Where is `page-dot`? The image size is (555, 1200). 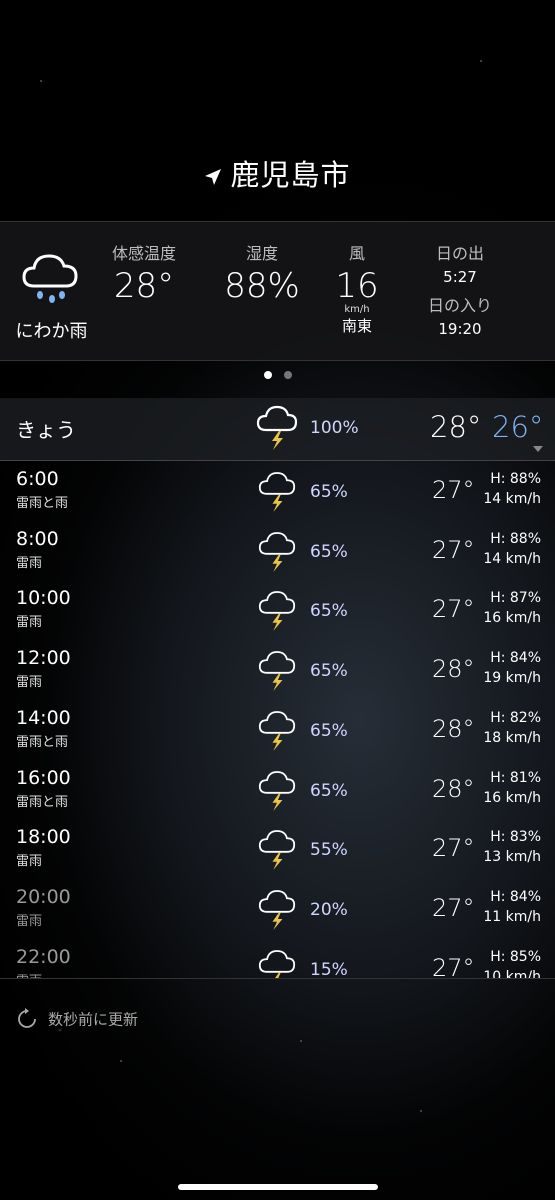 page-dot is located at coordinates (287, 375).